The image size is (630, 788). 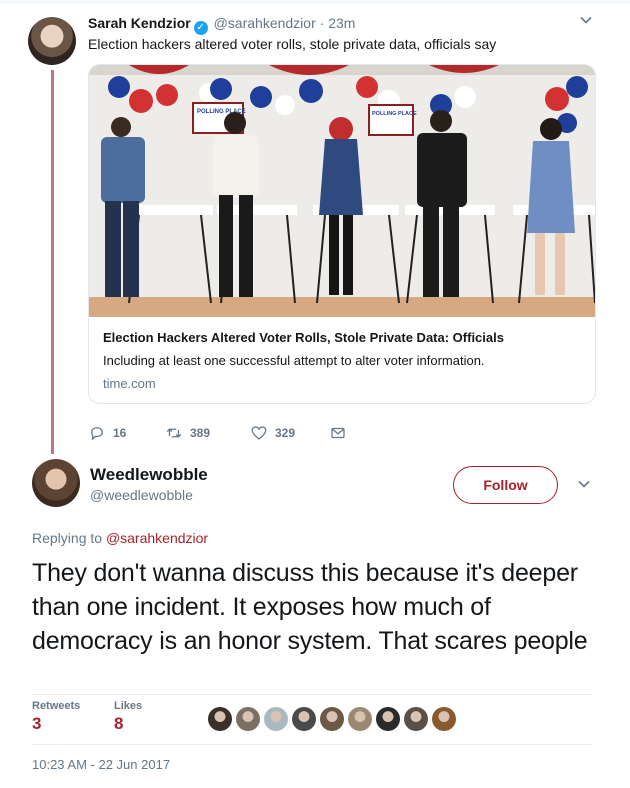 I want to click on likes-count: 8, so click(x=119, y=723).